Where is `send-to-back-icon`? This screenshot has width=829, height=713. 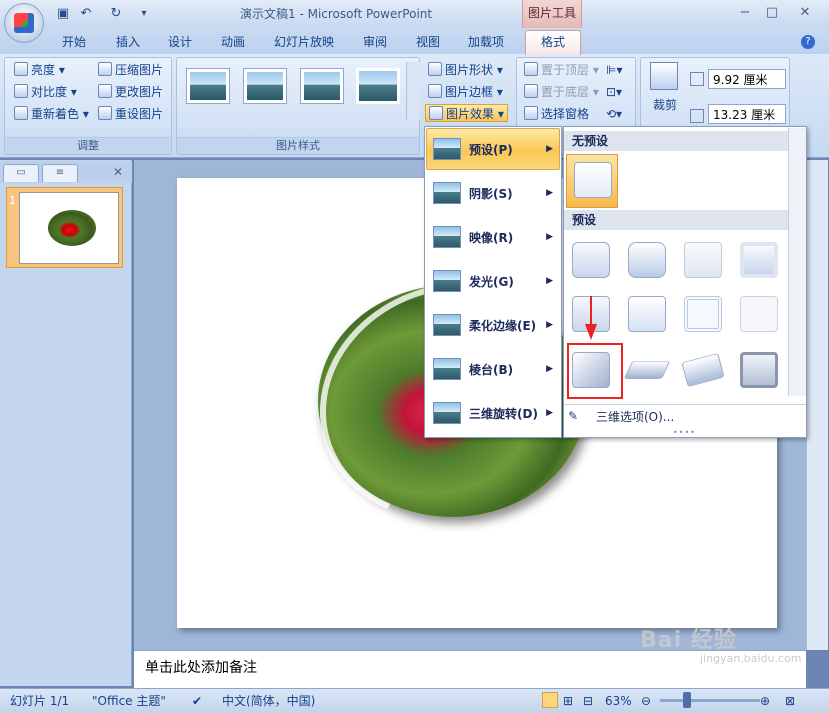 send-to-back-icon is located at coordinates (531, 91).